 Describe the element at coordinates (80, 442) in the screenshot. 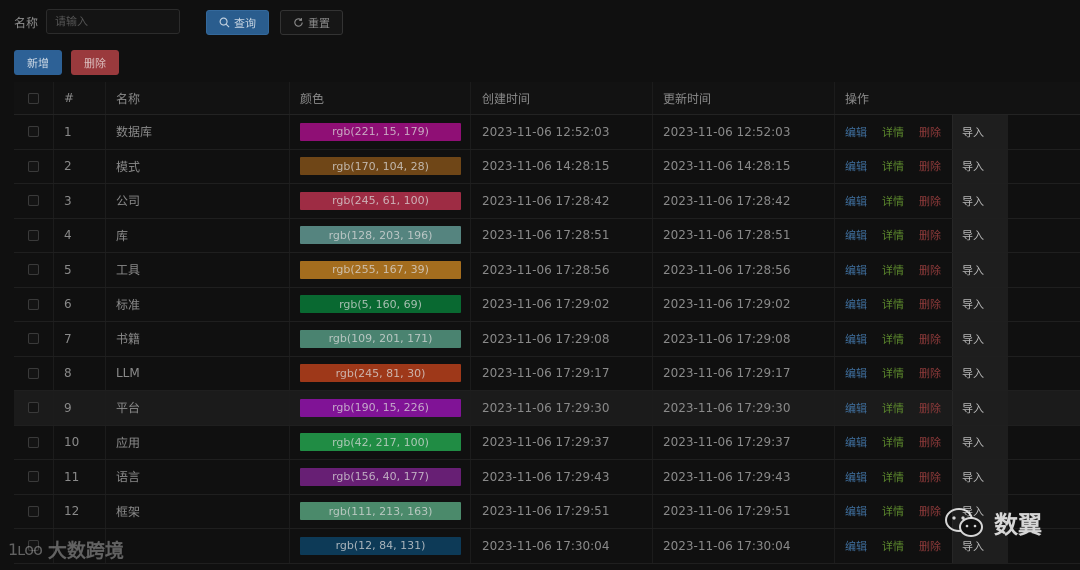

I see `row-index: 10` at that location.